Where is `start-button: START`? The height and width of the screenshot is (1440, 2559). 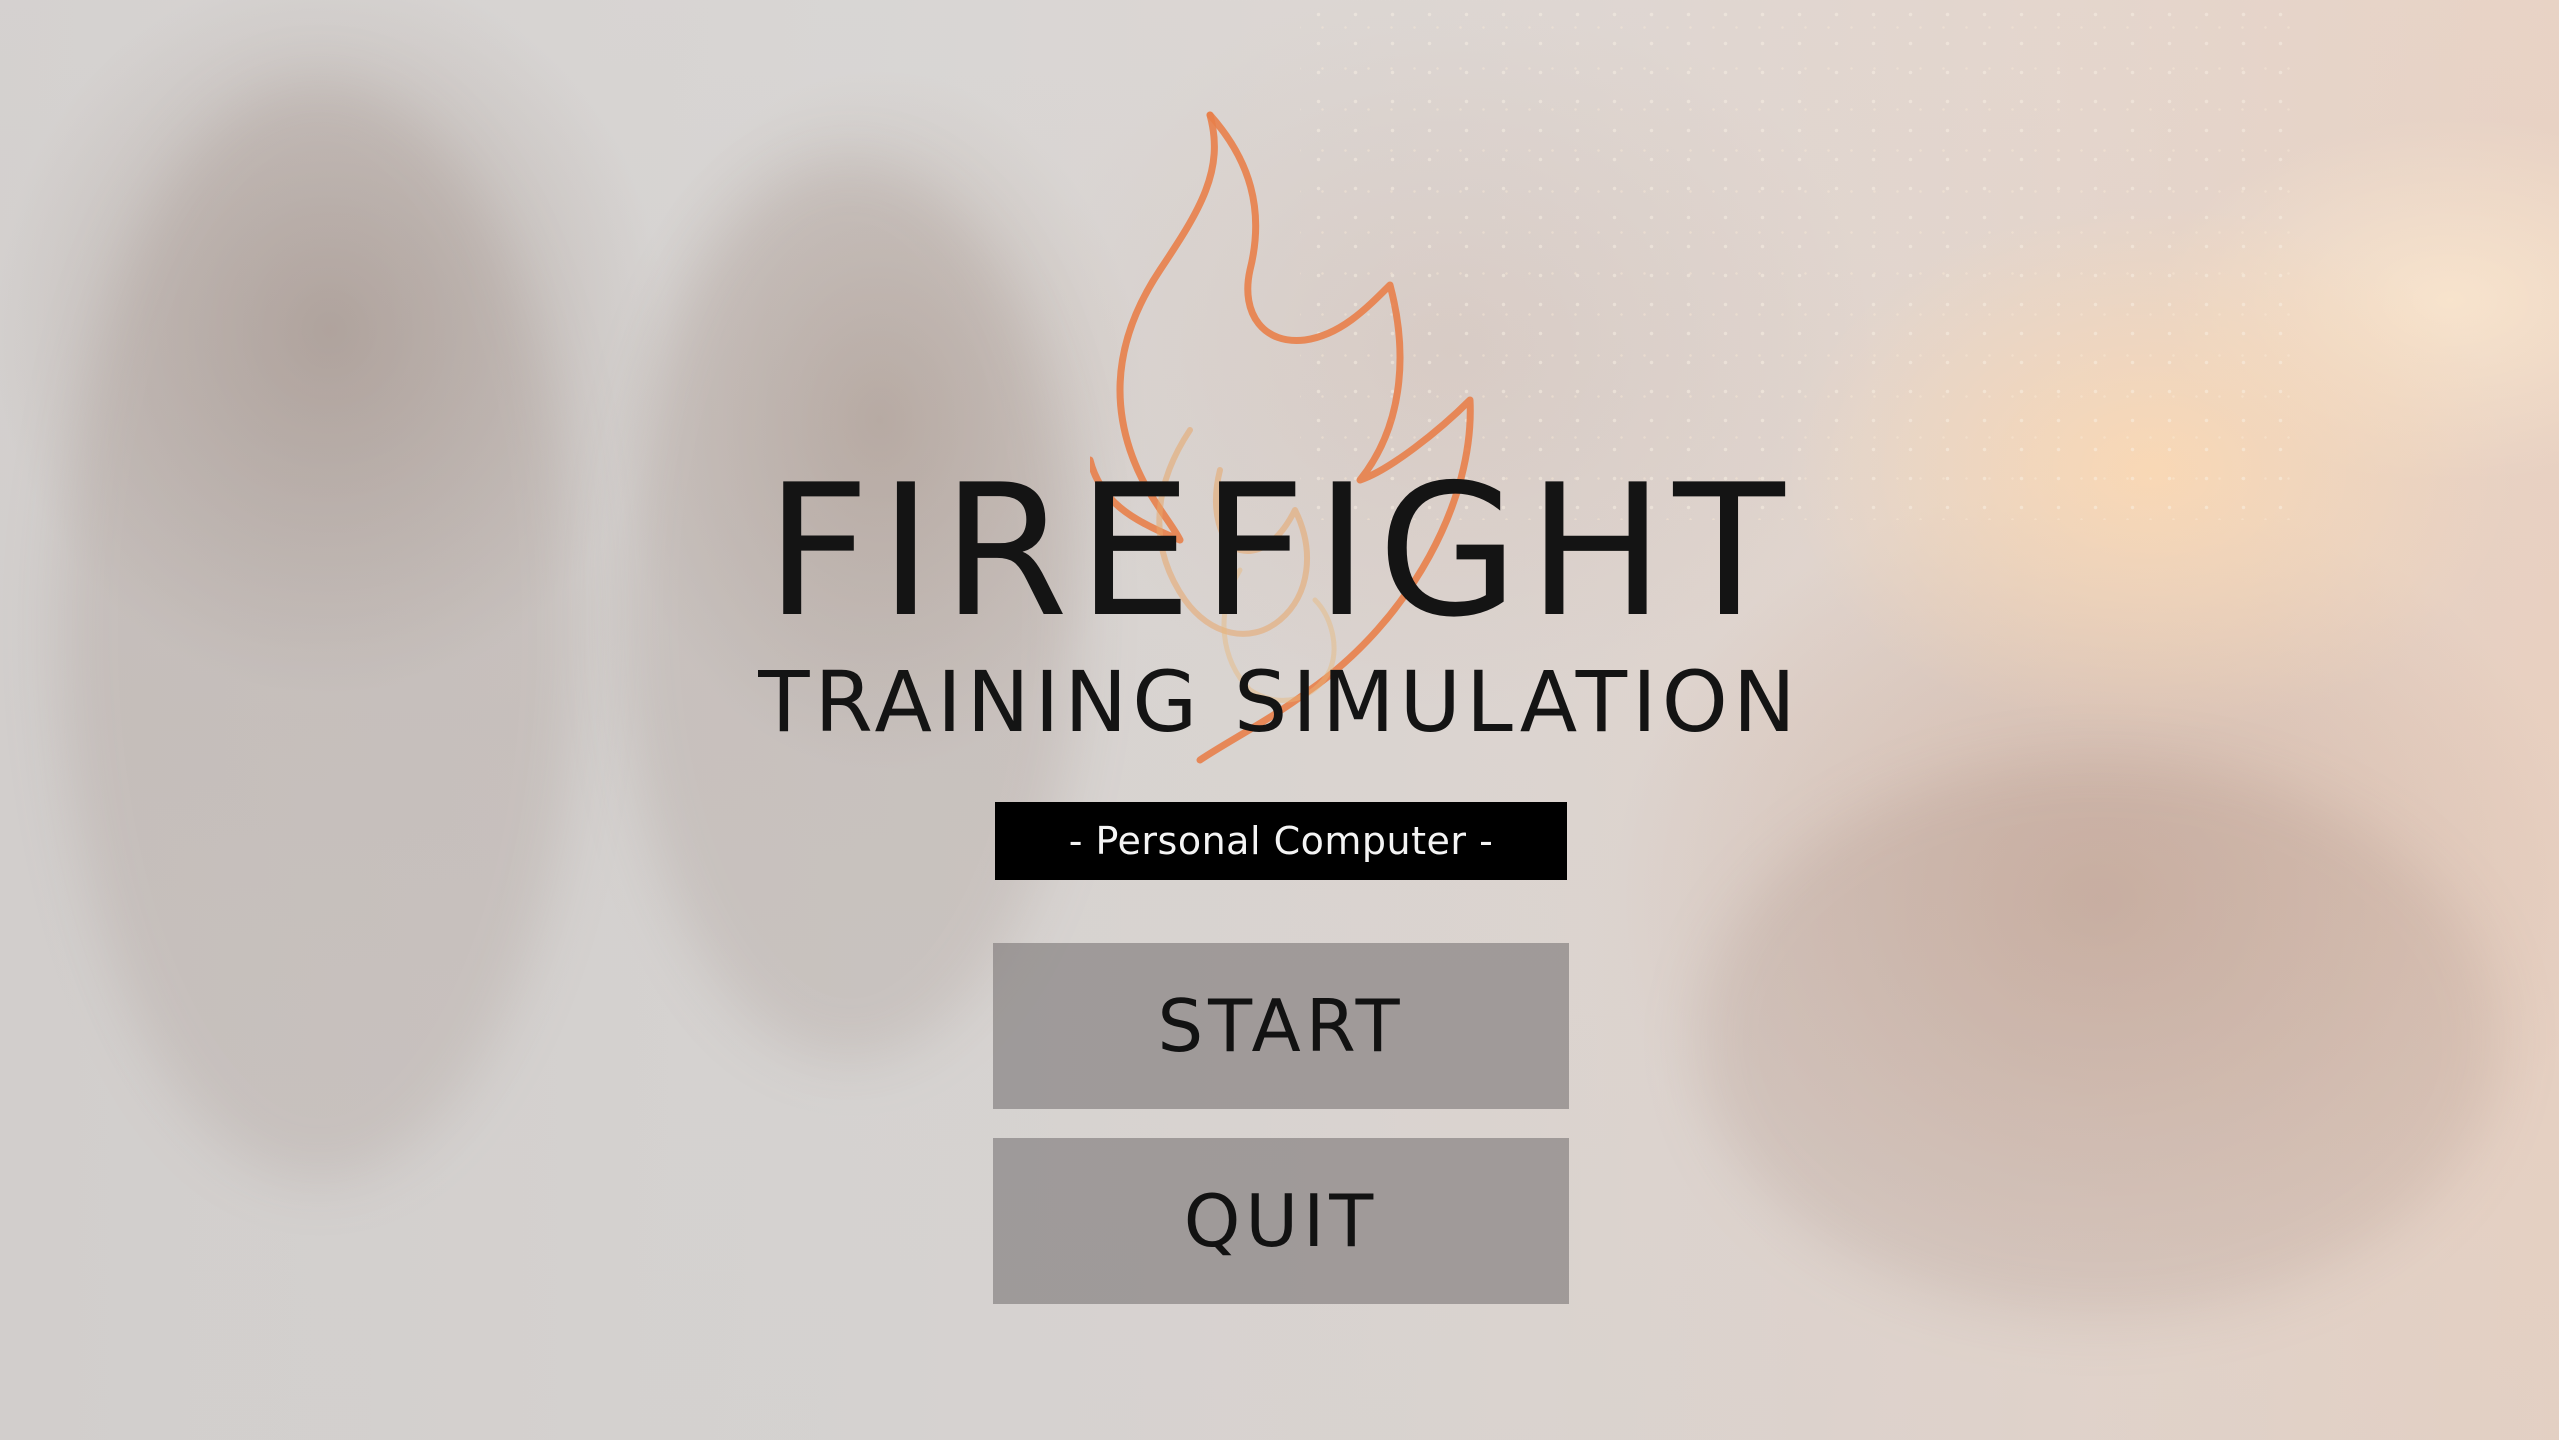
start-button: START is located at coordinates (1281, 1026).